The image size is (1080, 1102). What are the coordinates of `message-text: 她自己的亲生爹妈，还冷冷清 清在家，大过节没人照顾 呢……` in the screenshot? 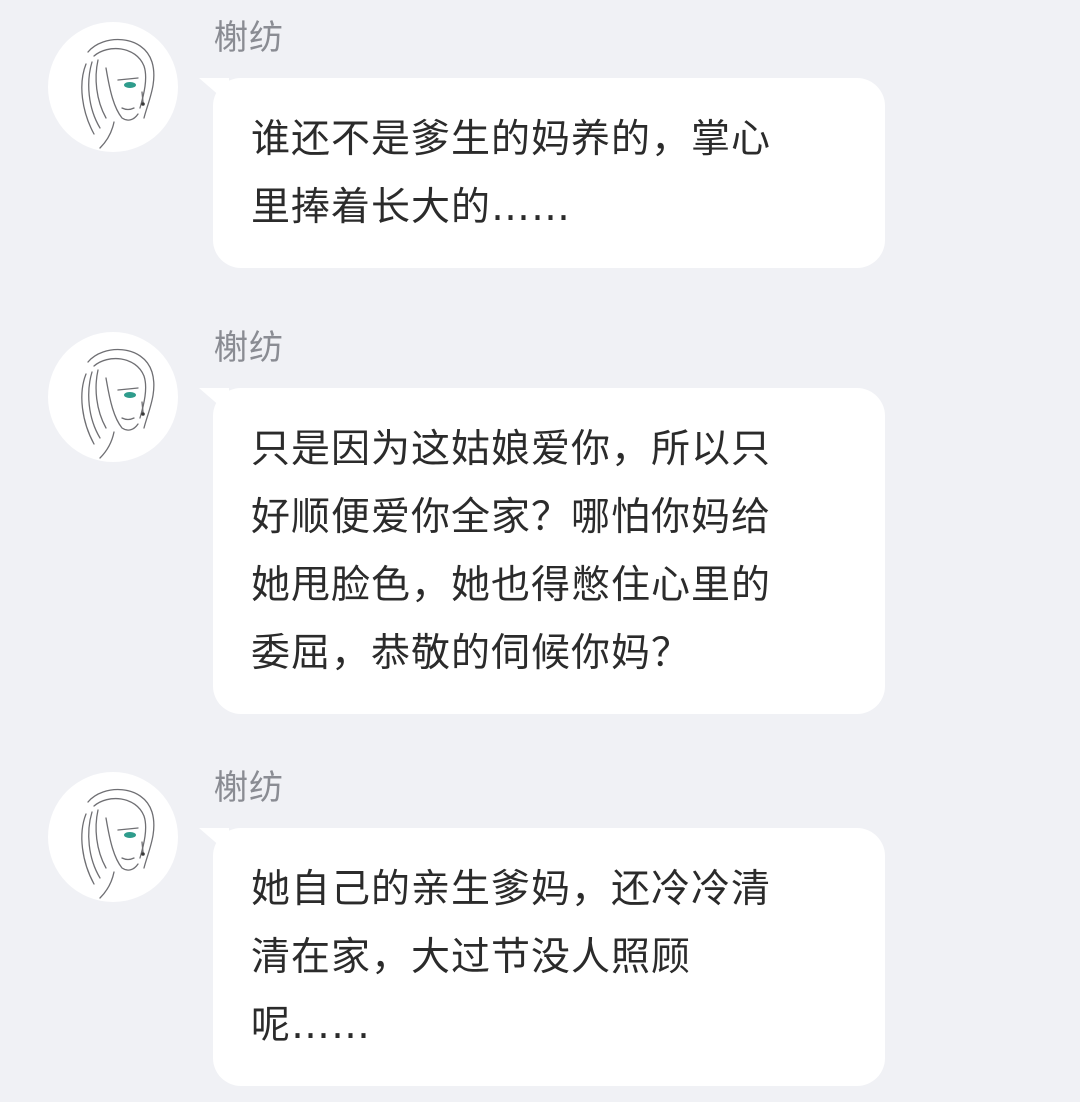 It's located at (511, 957).